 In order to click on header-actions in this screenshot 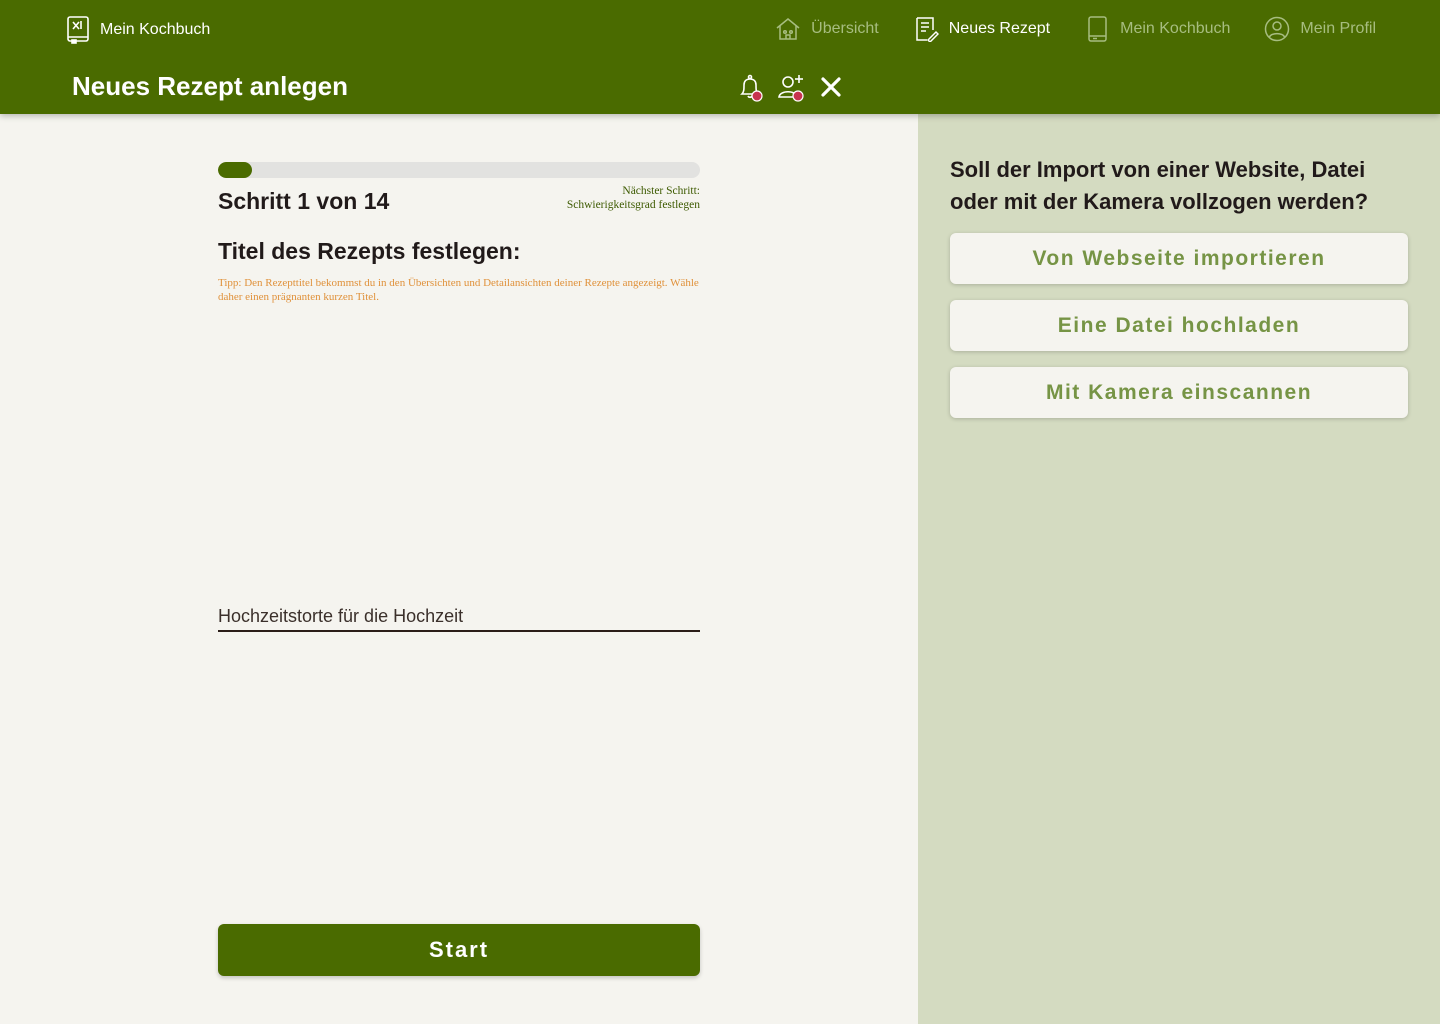, I will do `click(796, 87)`.